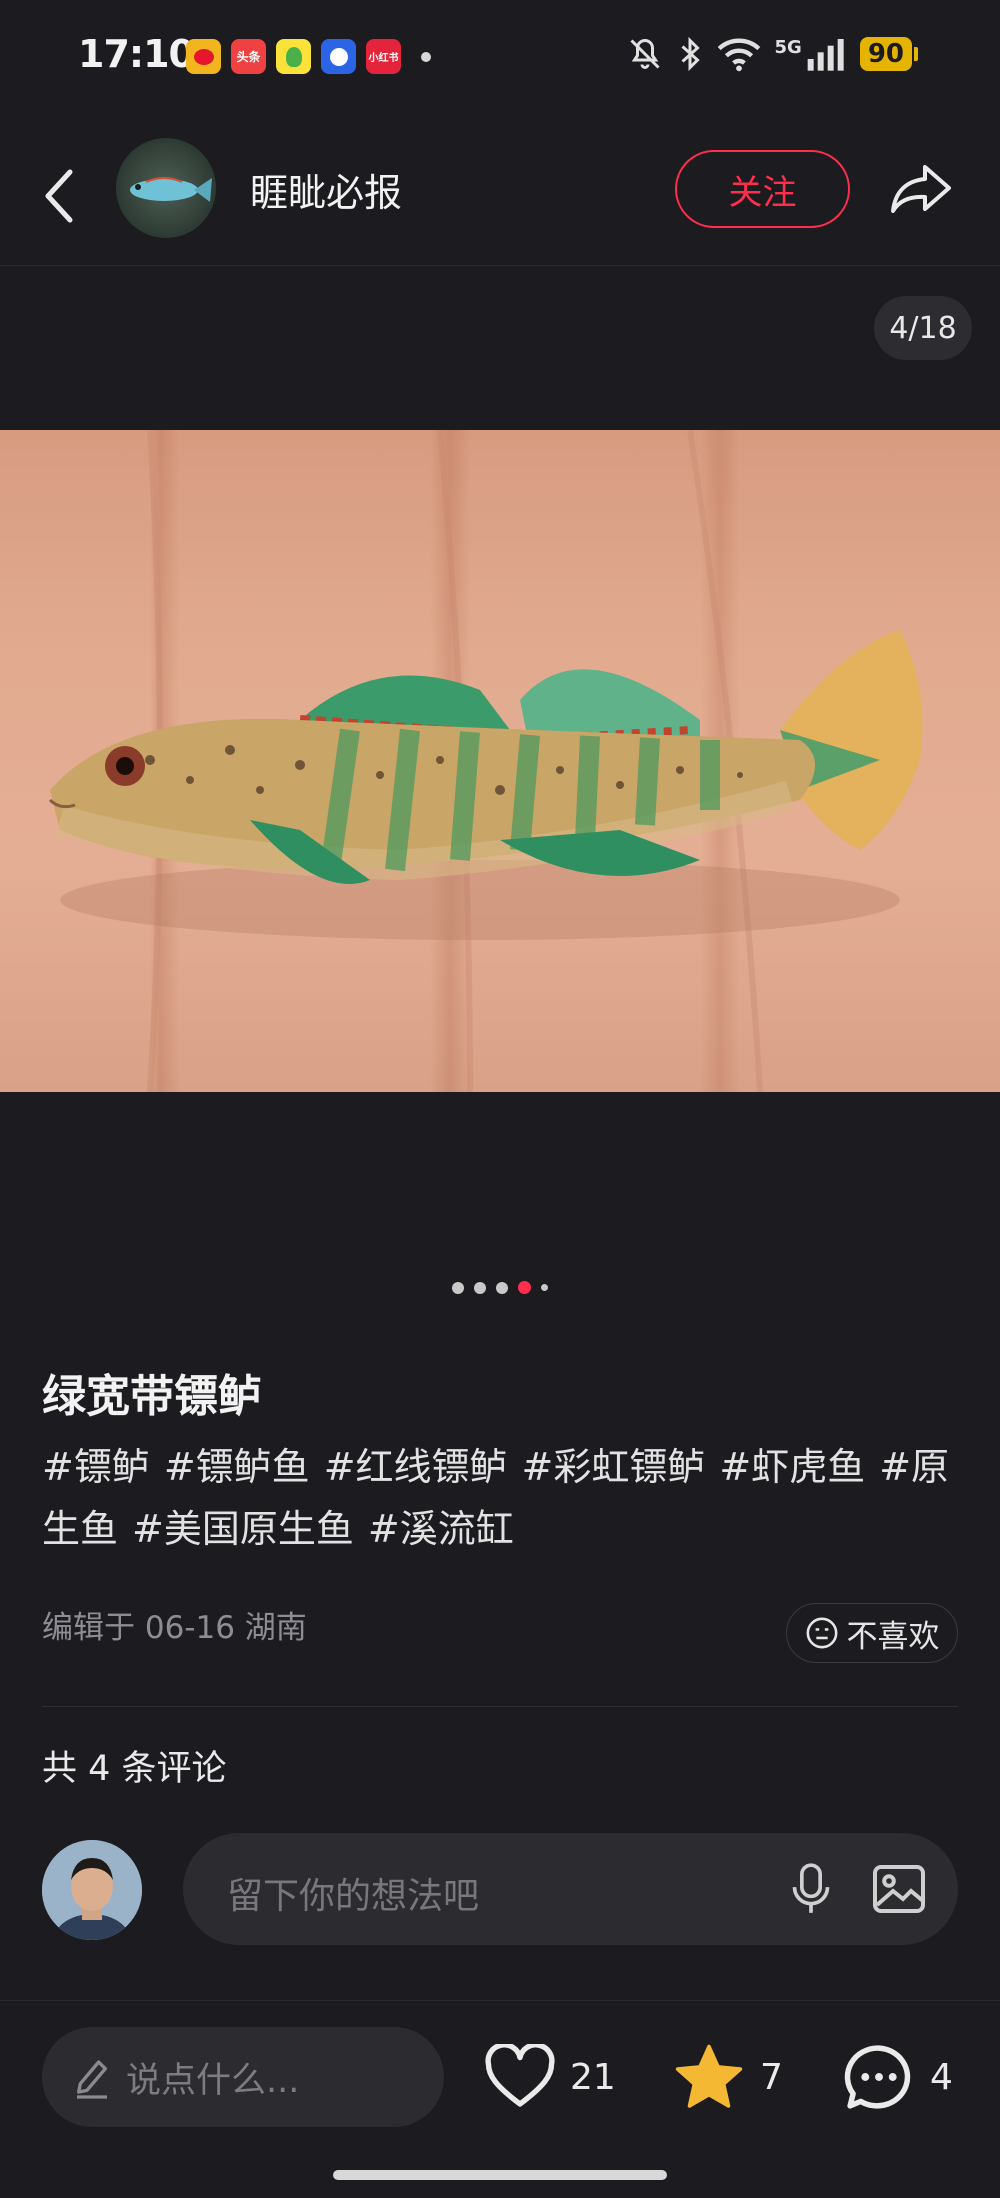 This screenshot has width=1000, height=2198. Describe the element at coordinates (416, 1467) in the screenshot. I see `tag-link: #红线镖鲈` at that location.